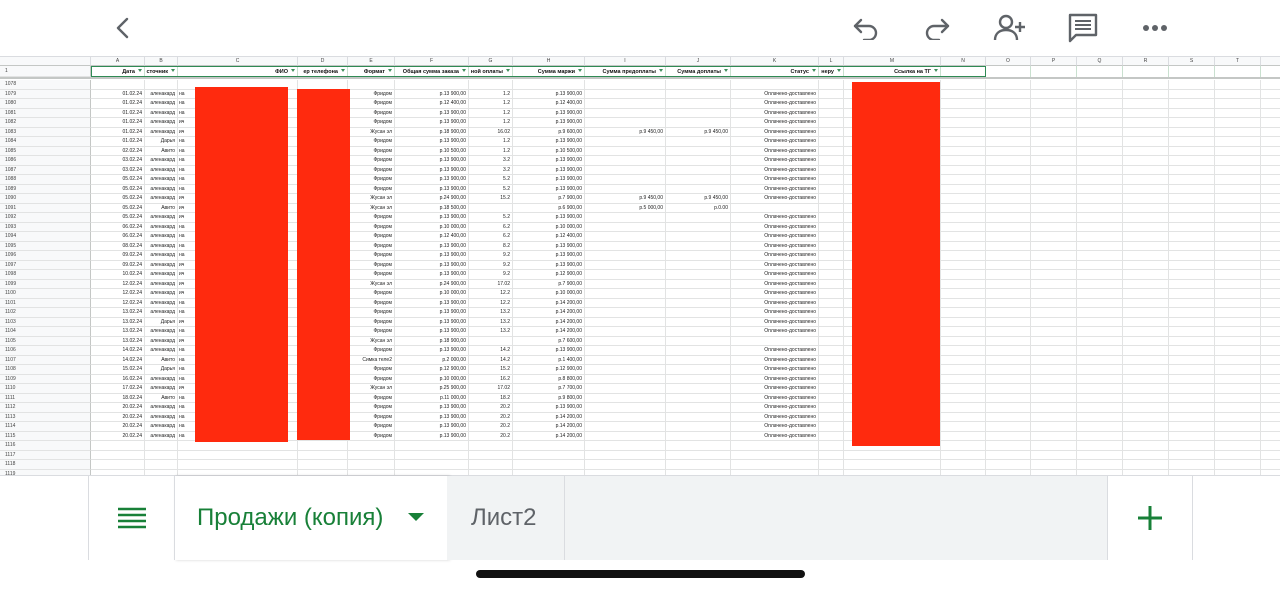 This screenshot has height=590, width=1280. Describe the element at coordinates (118, 284) in the screenshot. I see `table-cell: 12.02.24` at that location.